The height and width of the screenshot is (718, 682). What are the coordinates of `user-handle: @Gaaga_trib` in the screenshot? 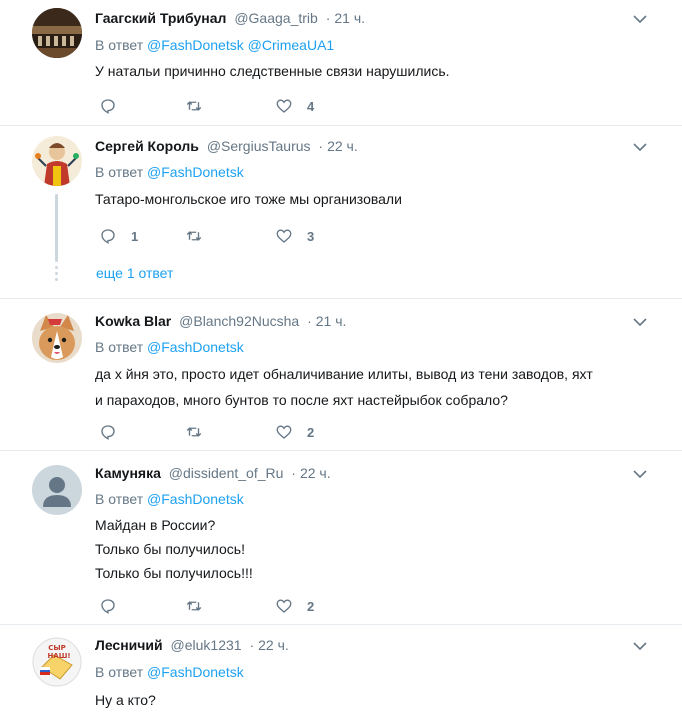 It's located at (275, 18).